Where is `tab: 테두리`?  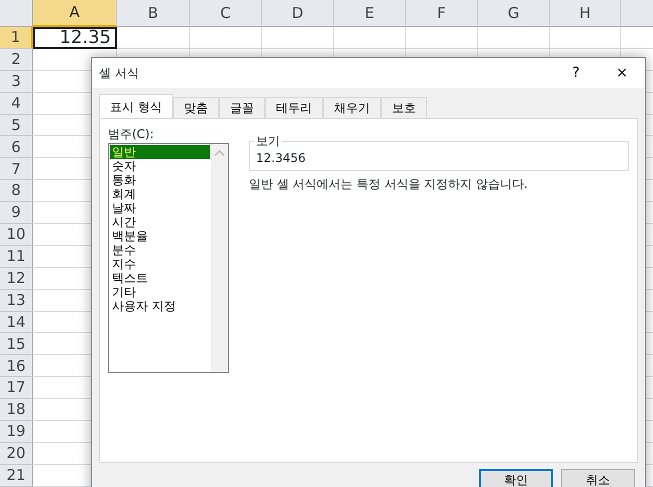
tab: 테두리 is located at coordinates (293, 107).